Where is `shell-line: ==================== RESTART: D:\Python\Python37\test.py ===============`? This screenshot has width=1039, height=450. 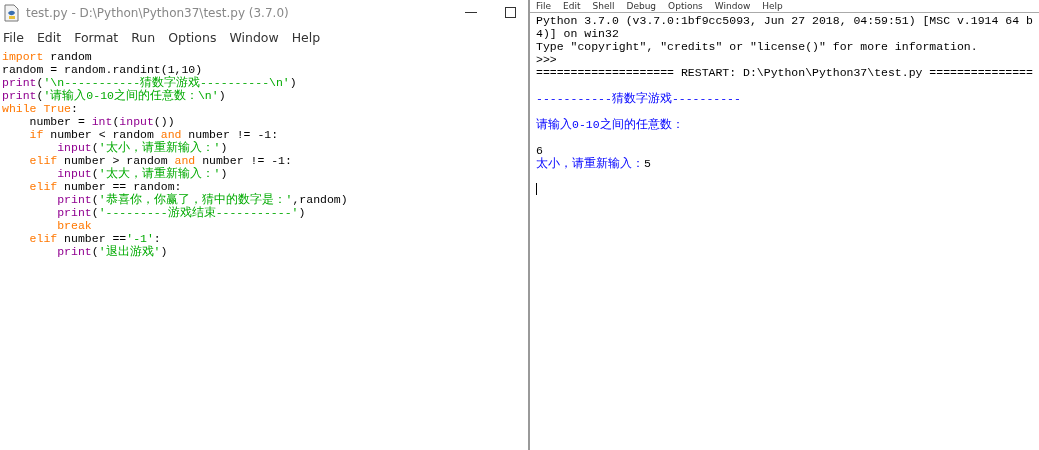
shell-line: ==================== RESTART: D:\Python\Python37\test.py =============== is located at coordinates (784, 72).